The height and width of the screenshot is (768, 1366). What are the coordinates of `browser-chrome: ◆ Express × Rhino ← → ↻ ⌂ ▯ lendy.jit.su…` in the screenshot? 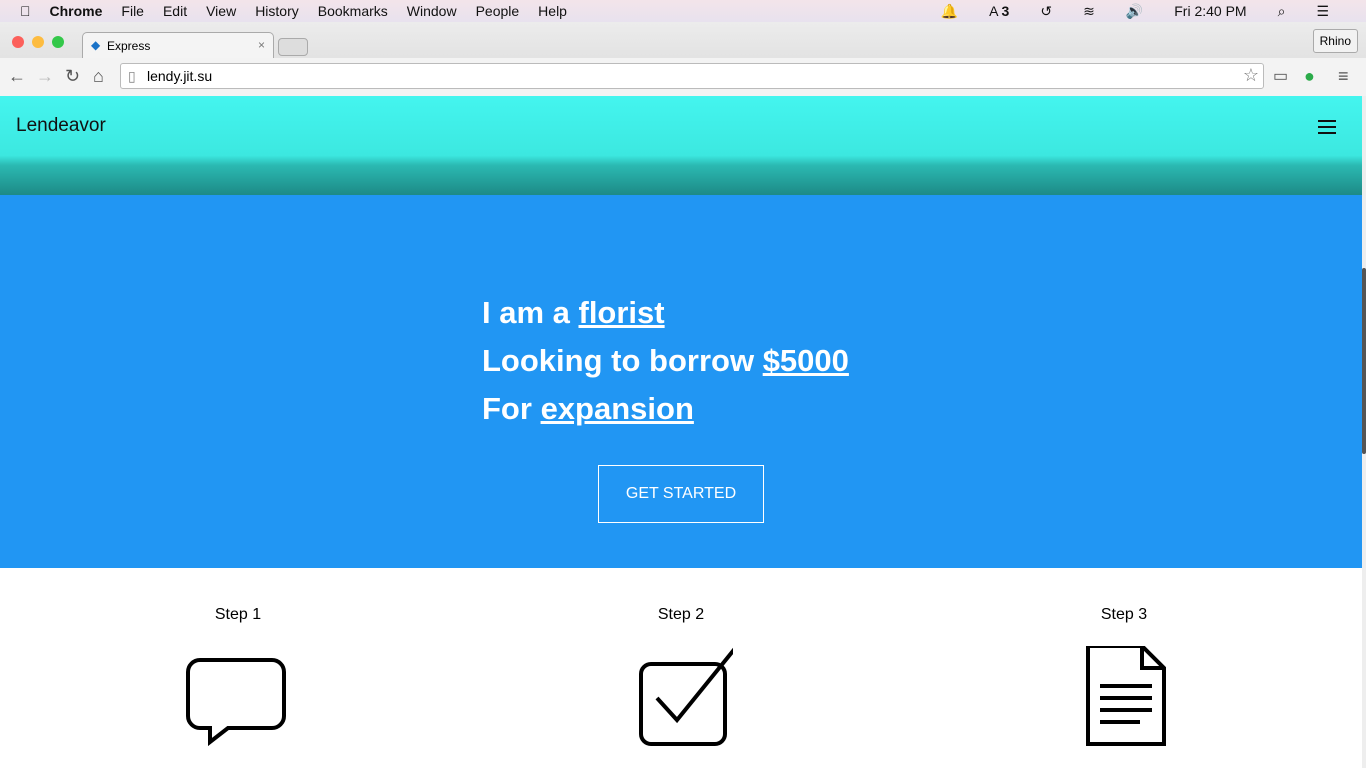 It's located at (683, 59).